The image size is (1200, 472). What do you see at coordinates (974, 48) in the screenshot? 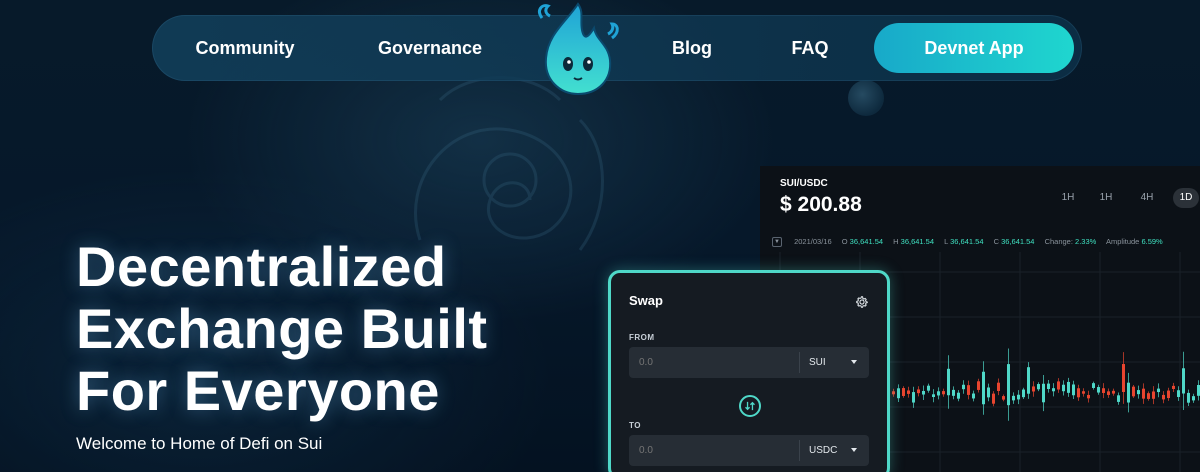
I see `devnet-app-button: Devnet App` at bounding box center [974, 48].